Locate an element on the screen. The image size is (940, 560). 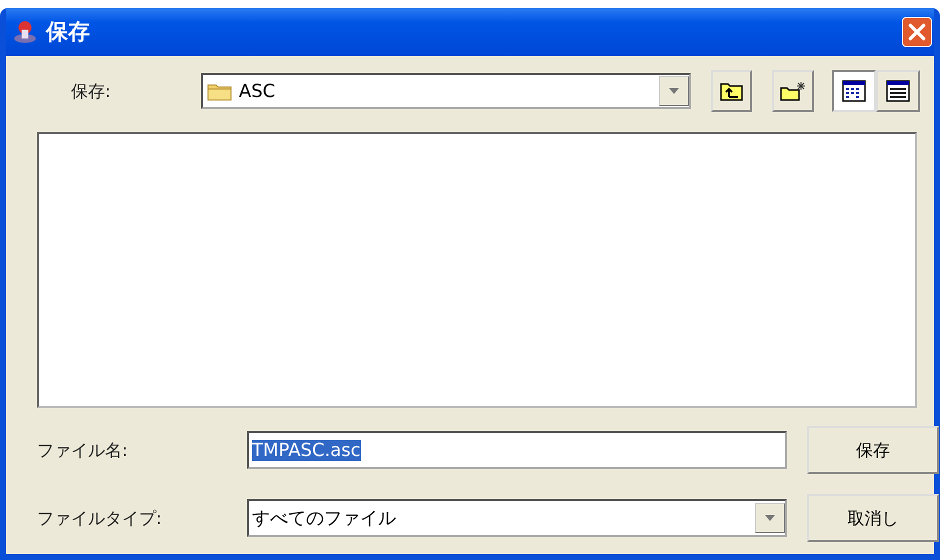
cancel-button: 取消し is located at coordinates (873, 518).